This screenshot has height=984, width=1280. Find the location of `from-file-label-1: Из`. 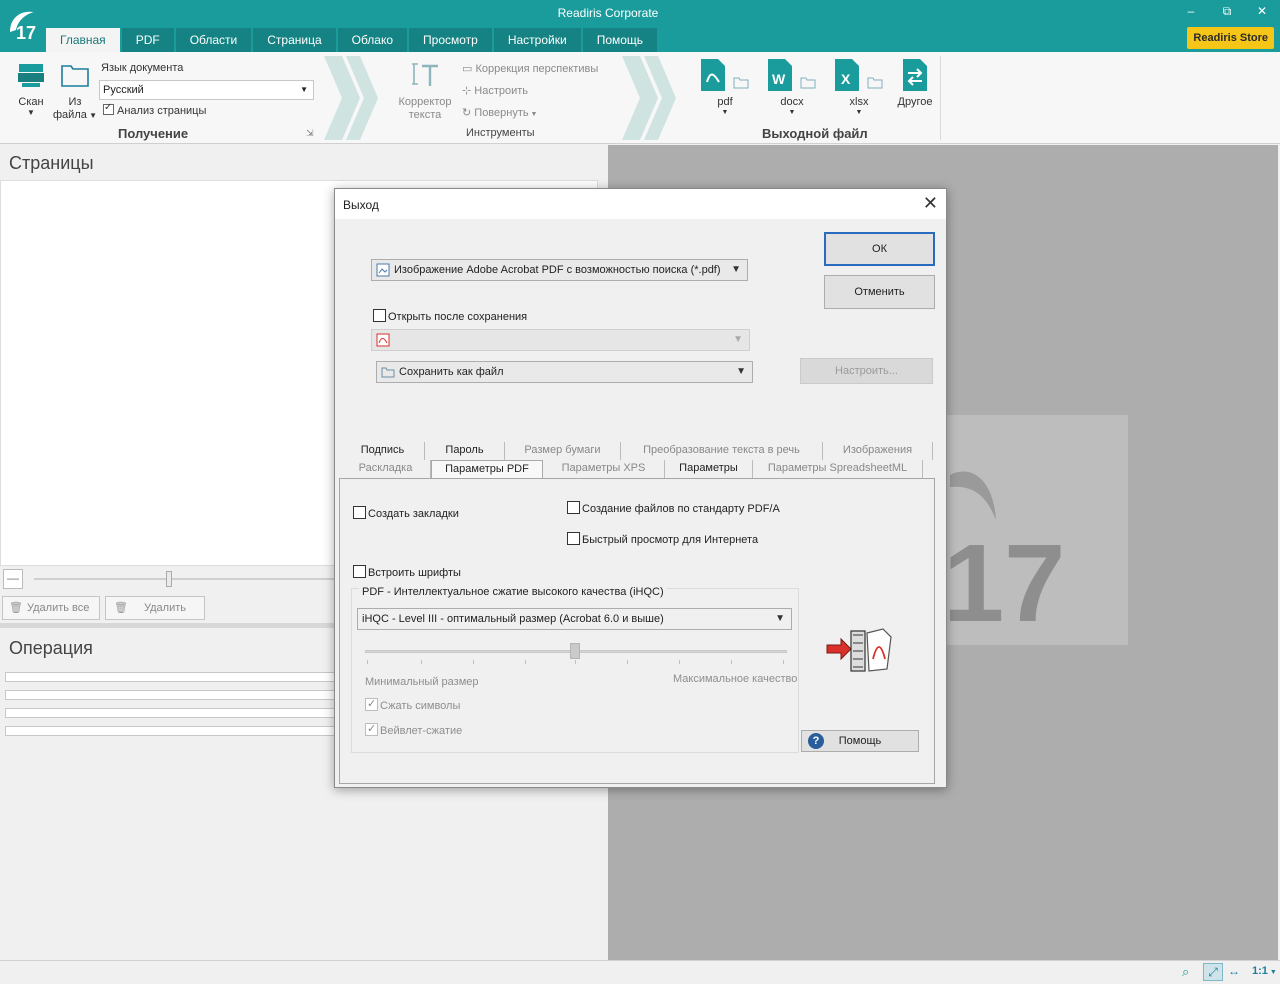

from-file-label-1: Из is located at coordinates (75, 102).